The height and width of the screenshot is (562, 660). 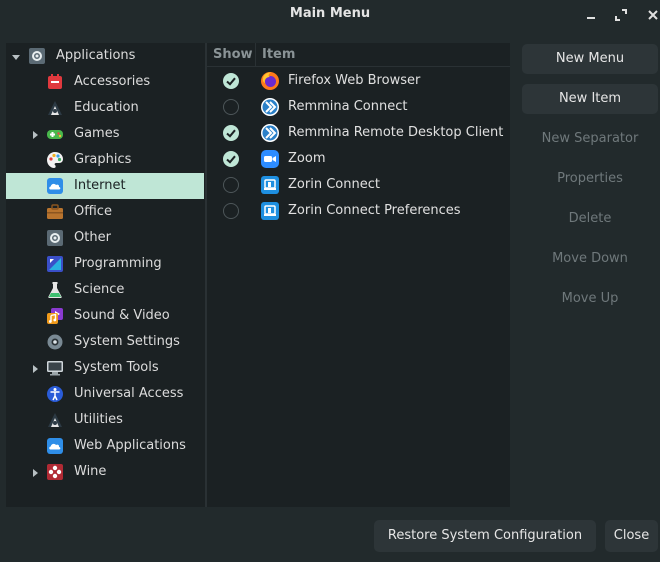 What do you see at coordinates (55, 446) in the screenshot?
I see `web-applications-icon` at bounding box center [55, 446].